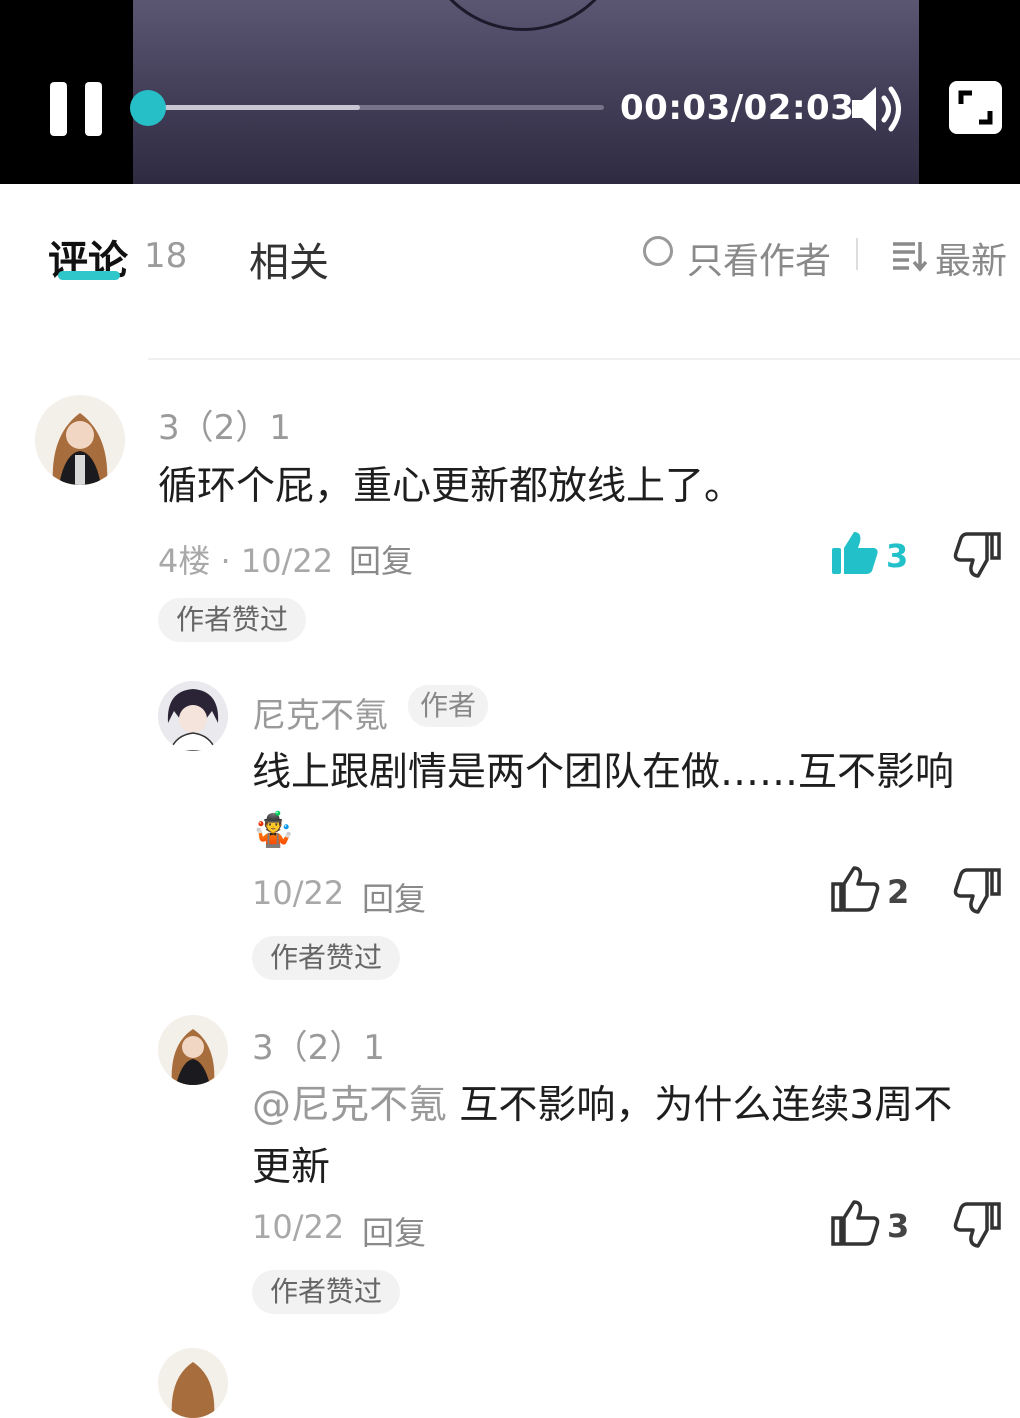 The width and height of the screenshot is (1020, 1418). Describe the element at coordinates (166, 256) in the screenshot. I see `comments-count: 18` at that location.